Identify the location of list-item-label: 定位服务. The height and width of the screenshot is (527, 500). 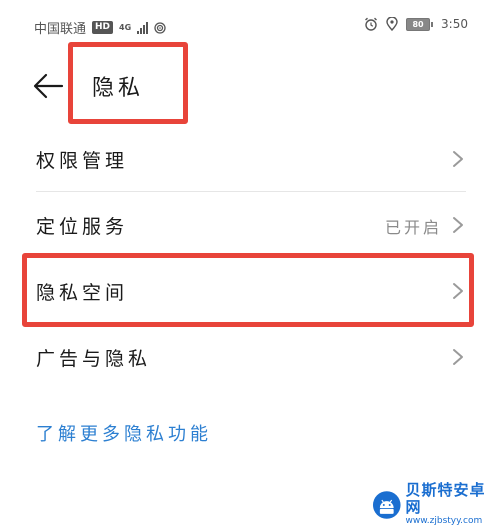
(82, 227).